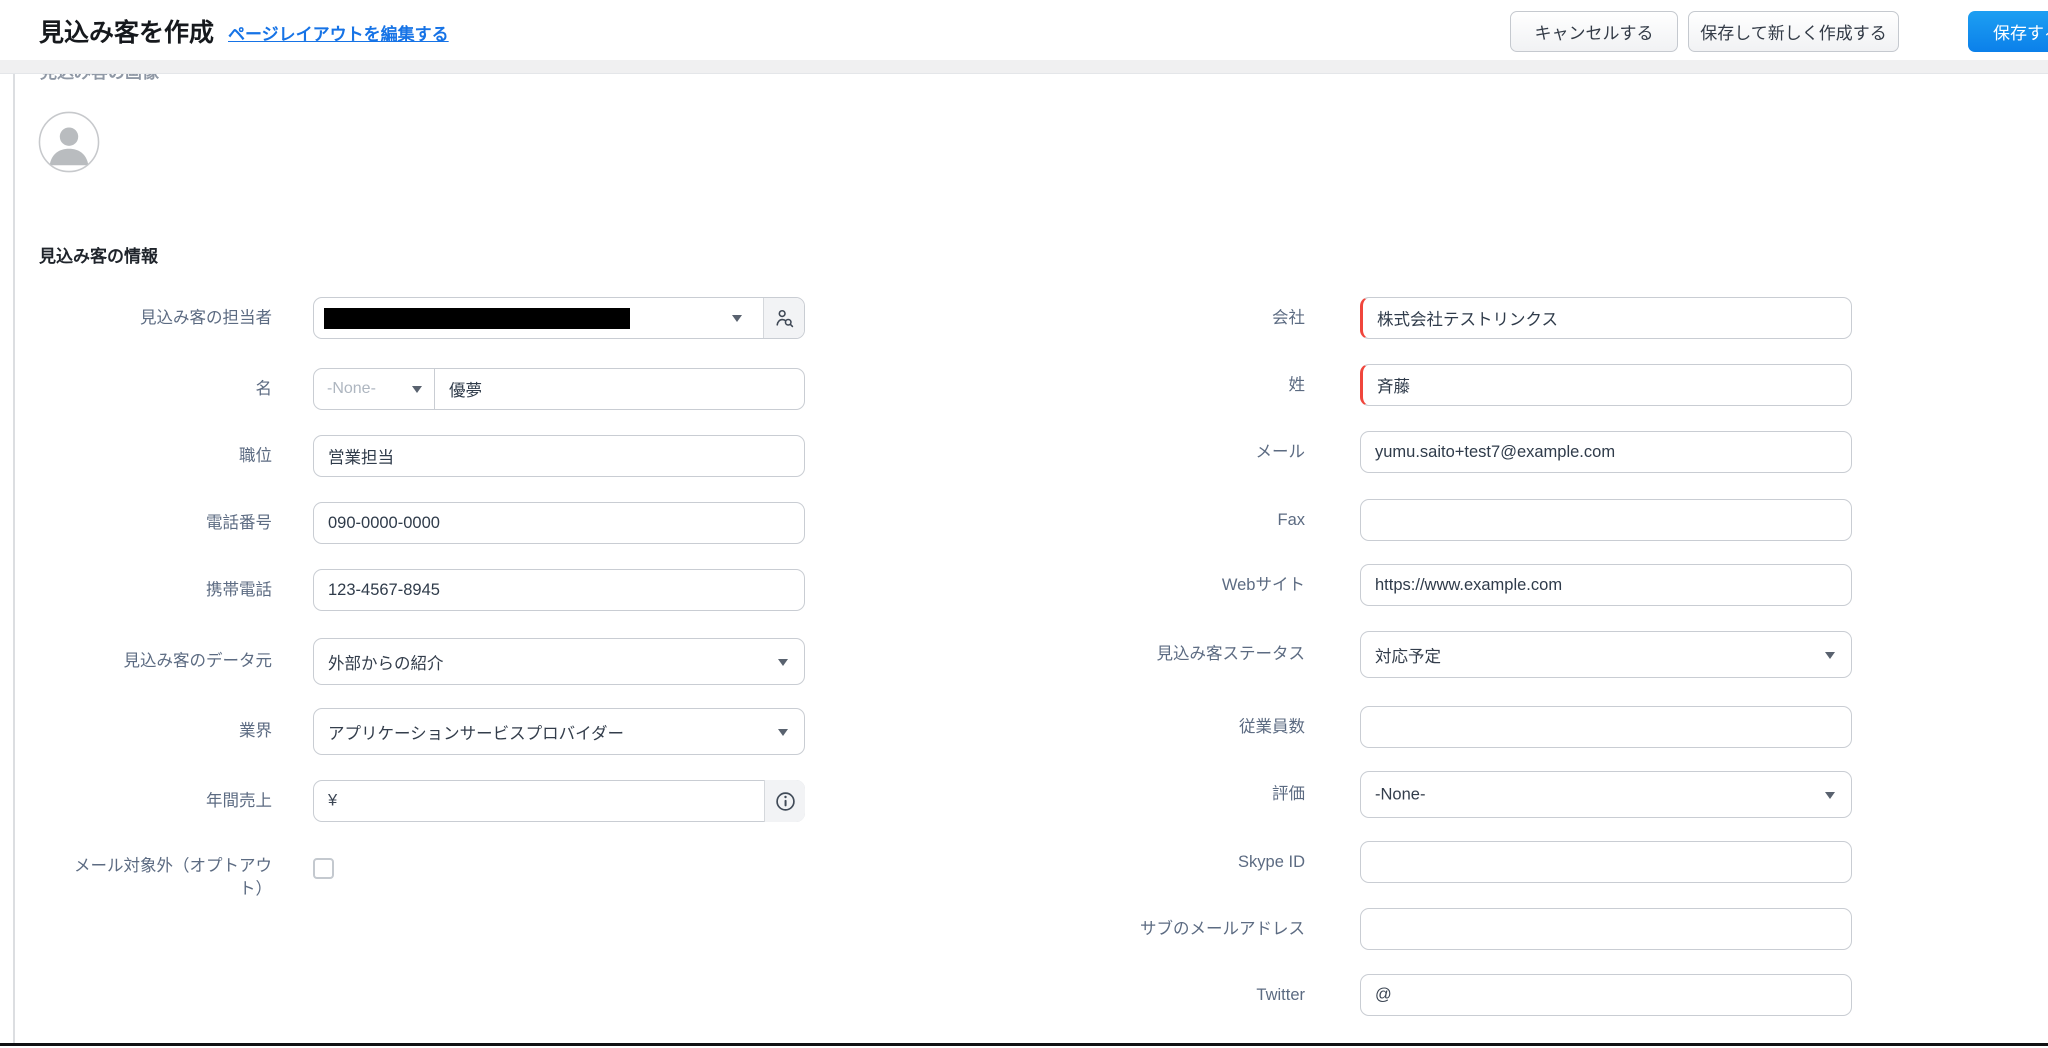 Image resolution: width=2048 pixels, height=1048 pixels. I want to click on twitter-label: Twitter, so click(1280, 995).